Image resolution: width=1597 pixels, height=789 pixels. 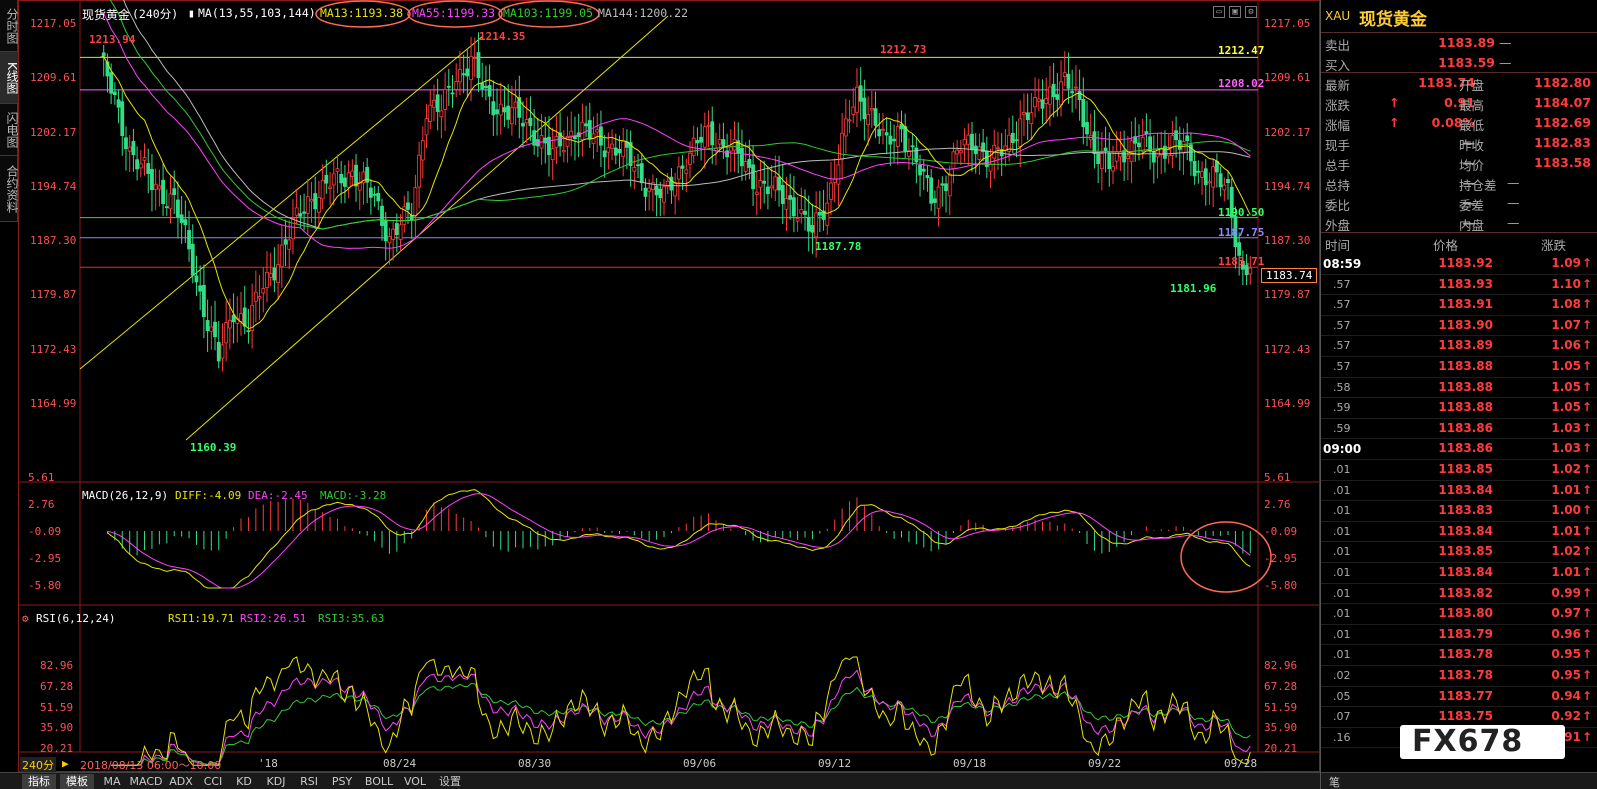 What do you see at coordinates (151, 765) in the screenshot?
I see `date-range: 2018/08/13 06:00～10:00` at bounding box center [151, 765].